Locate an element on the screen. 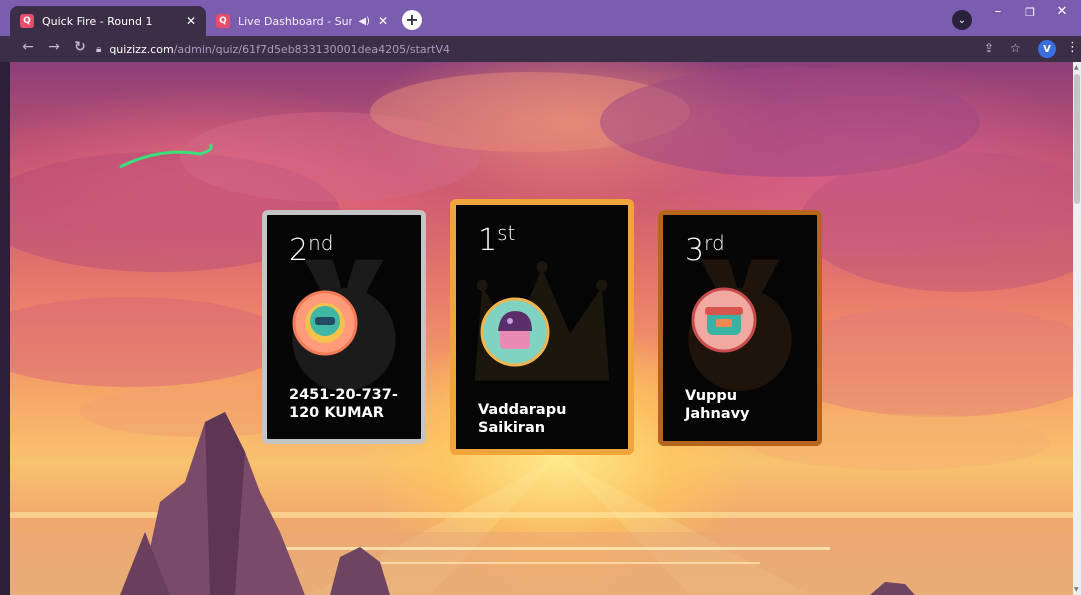 This screenshot has height=595, width=1081. player-name: Vaddarapu Saikiran is located at coordinates (522, 419).